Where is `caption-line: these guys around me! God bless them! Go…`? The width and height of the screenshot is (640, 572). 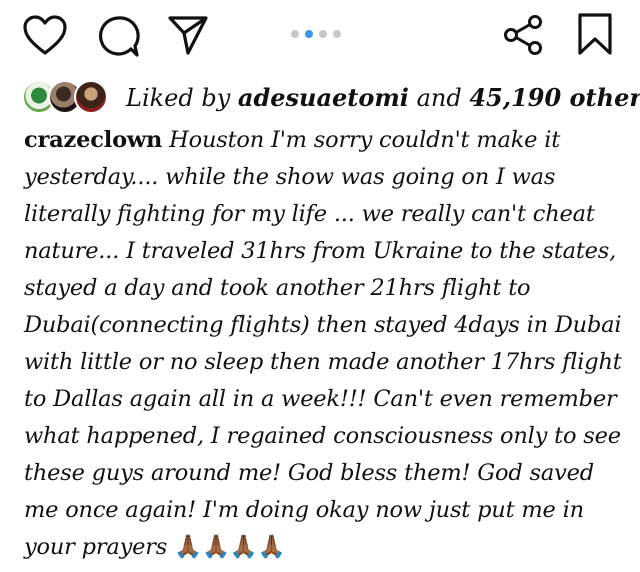
caption-line: these guys around me! God bless them! Go… is located at coordinates (309, 473).